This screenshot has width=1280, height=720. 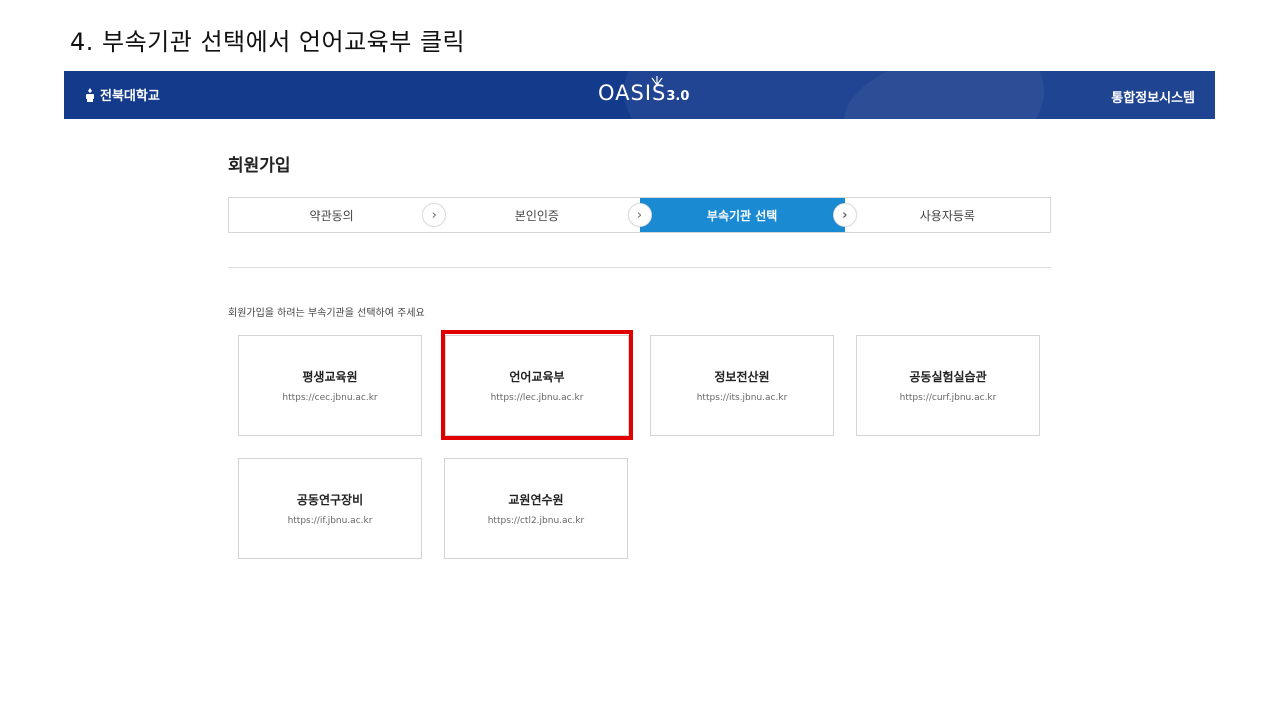 I want to click on institution-card-language-education: 언어교육부 https://lec.jbnu.ac.kr, so click(x=537, y=385).